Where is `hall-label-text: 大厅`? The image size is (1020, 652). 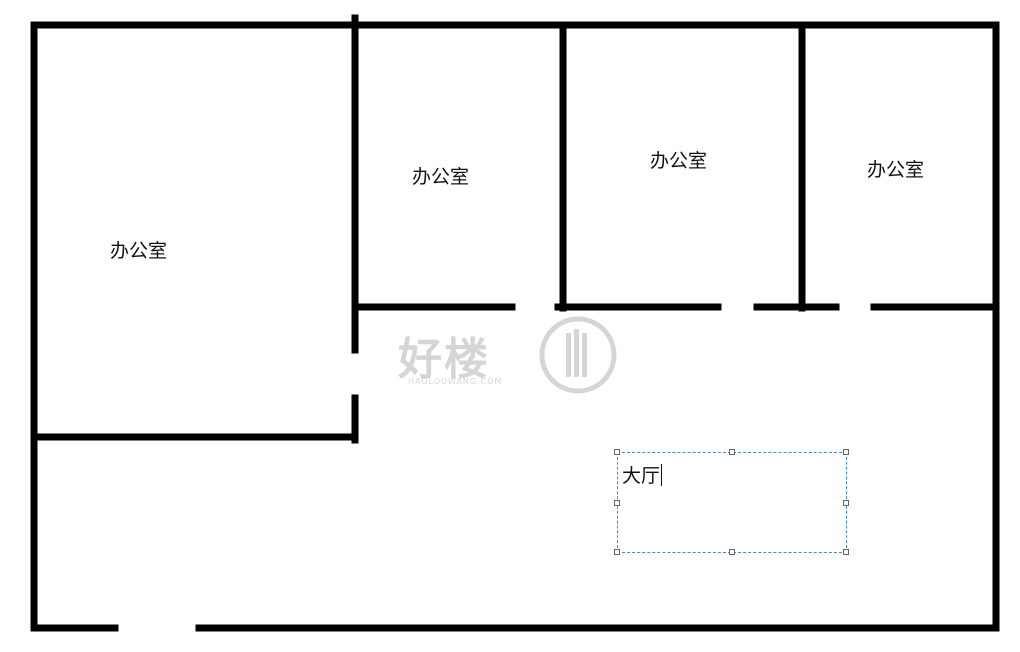 hall-label-text: 大厅 is located at coordinates (641, 476).